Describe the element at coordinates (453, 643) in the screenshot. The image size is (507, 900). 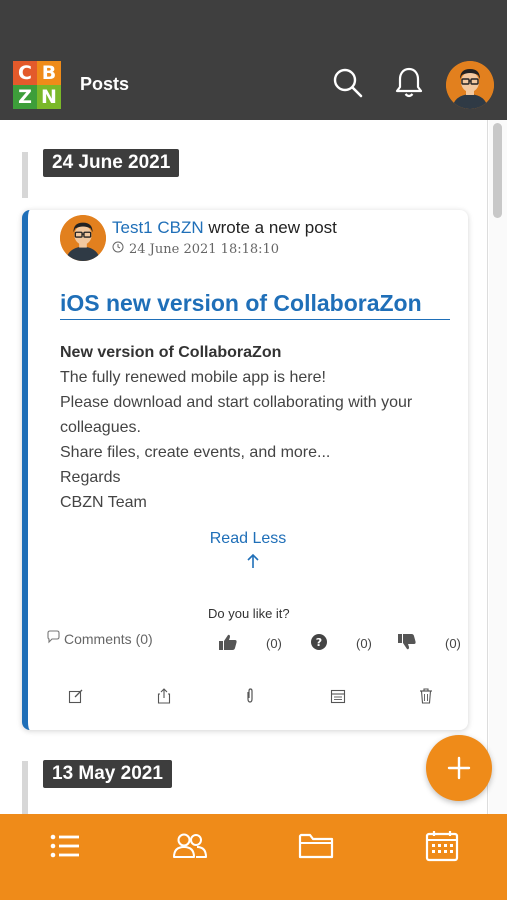
I see `dislike-count: (0)` at that location.